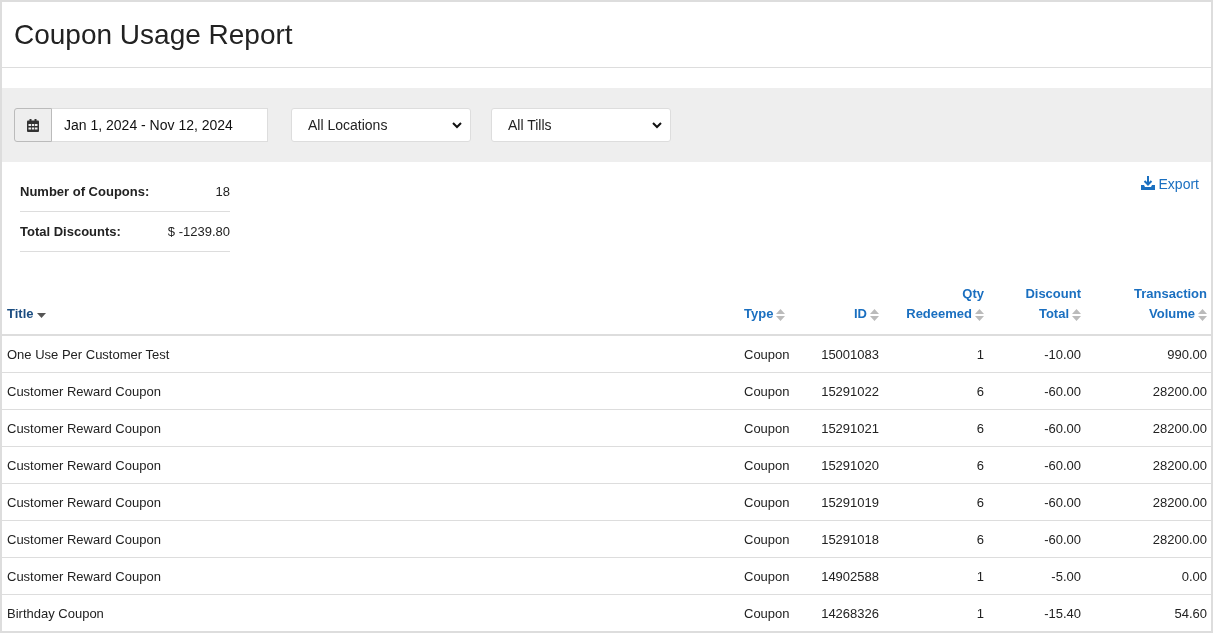 This screenshot has height=633, width=1213. I want to click on table-cell: -15.40, so click(1036, 612).